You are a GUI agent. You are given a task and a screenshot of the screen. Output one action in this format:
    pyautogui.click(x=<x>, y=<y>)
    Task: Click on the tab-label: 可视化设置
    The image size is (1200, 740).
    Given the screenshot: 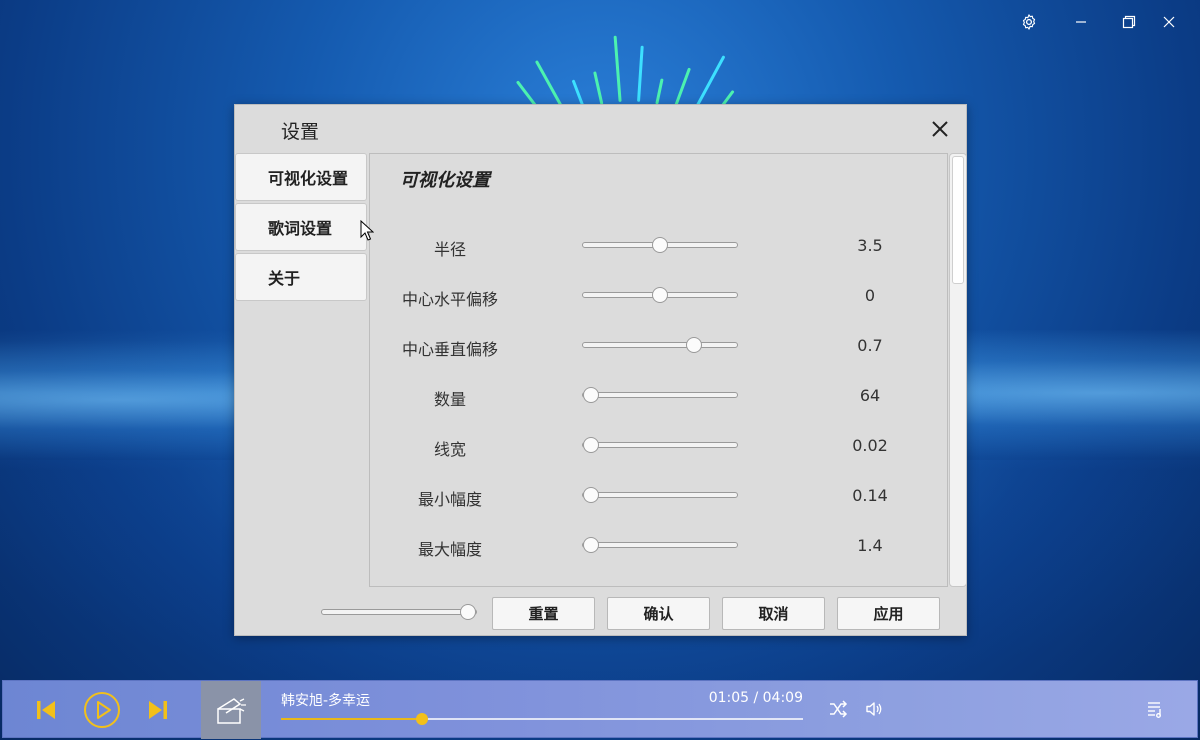 What is the action you would take?
    pyautogui.click(x=308, y=178)
    